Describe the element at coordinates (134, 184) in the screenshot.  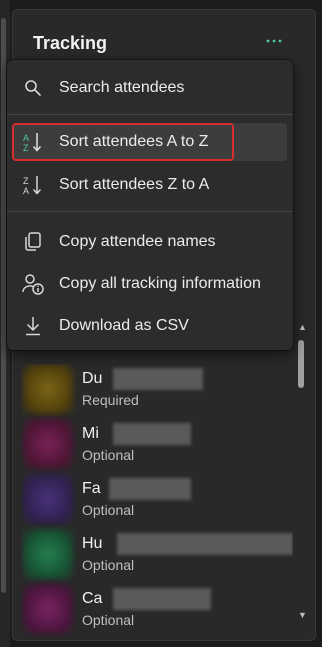
I see `menu-item-label: Sort attendees Z to A` at that location.